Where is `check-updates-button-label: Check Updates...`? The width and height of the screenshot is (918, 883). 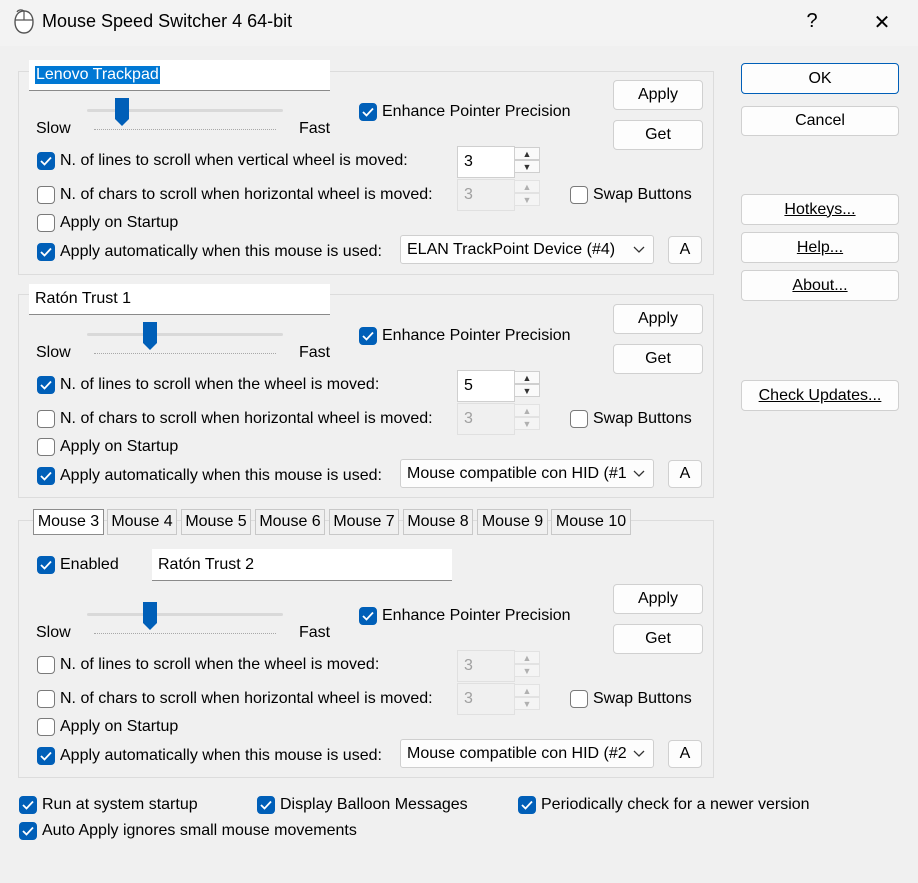
check-updates-button-label: Check Updates... is located at coordinates (820, 395).